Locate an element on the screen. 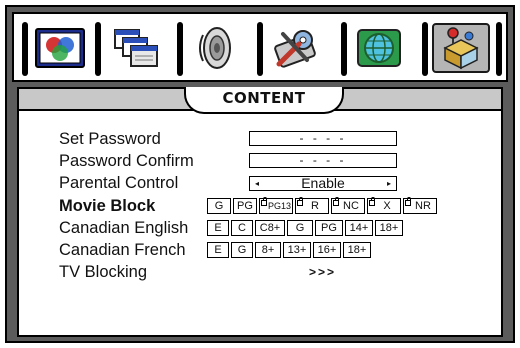 Image resolution: width=520 pixels, height=348 pixels. tab-content is located at coordinates (461, 48).